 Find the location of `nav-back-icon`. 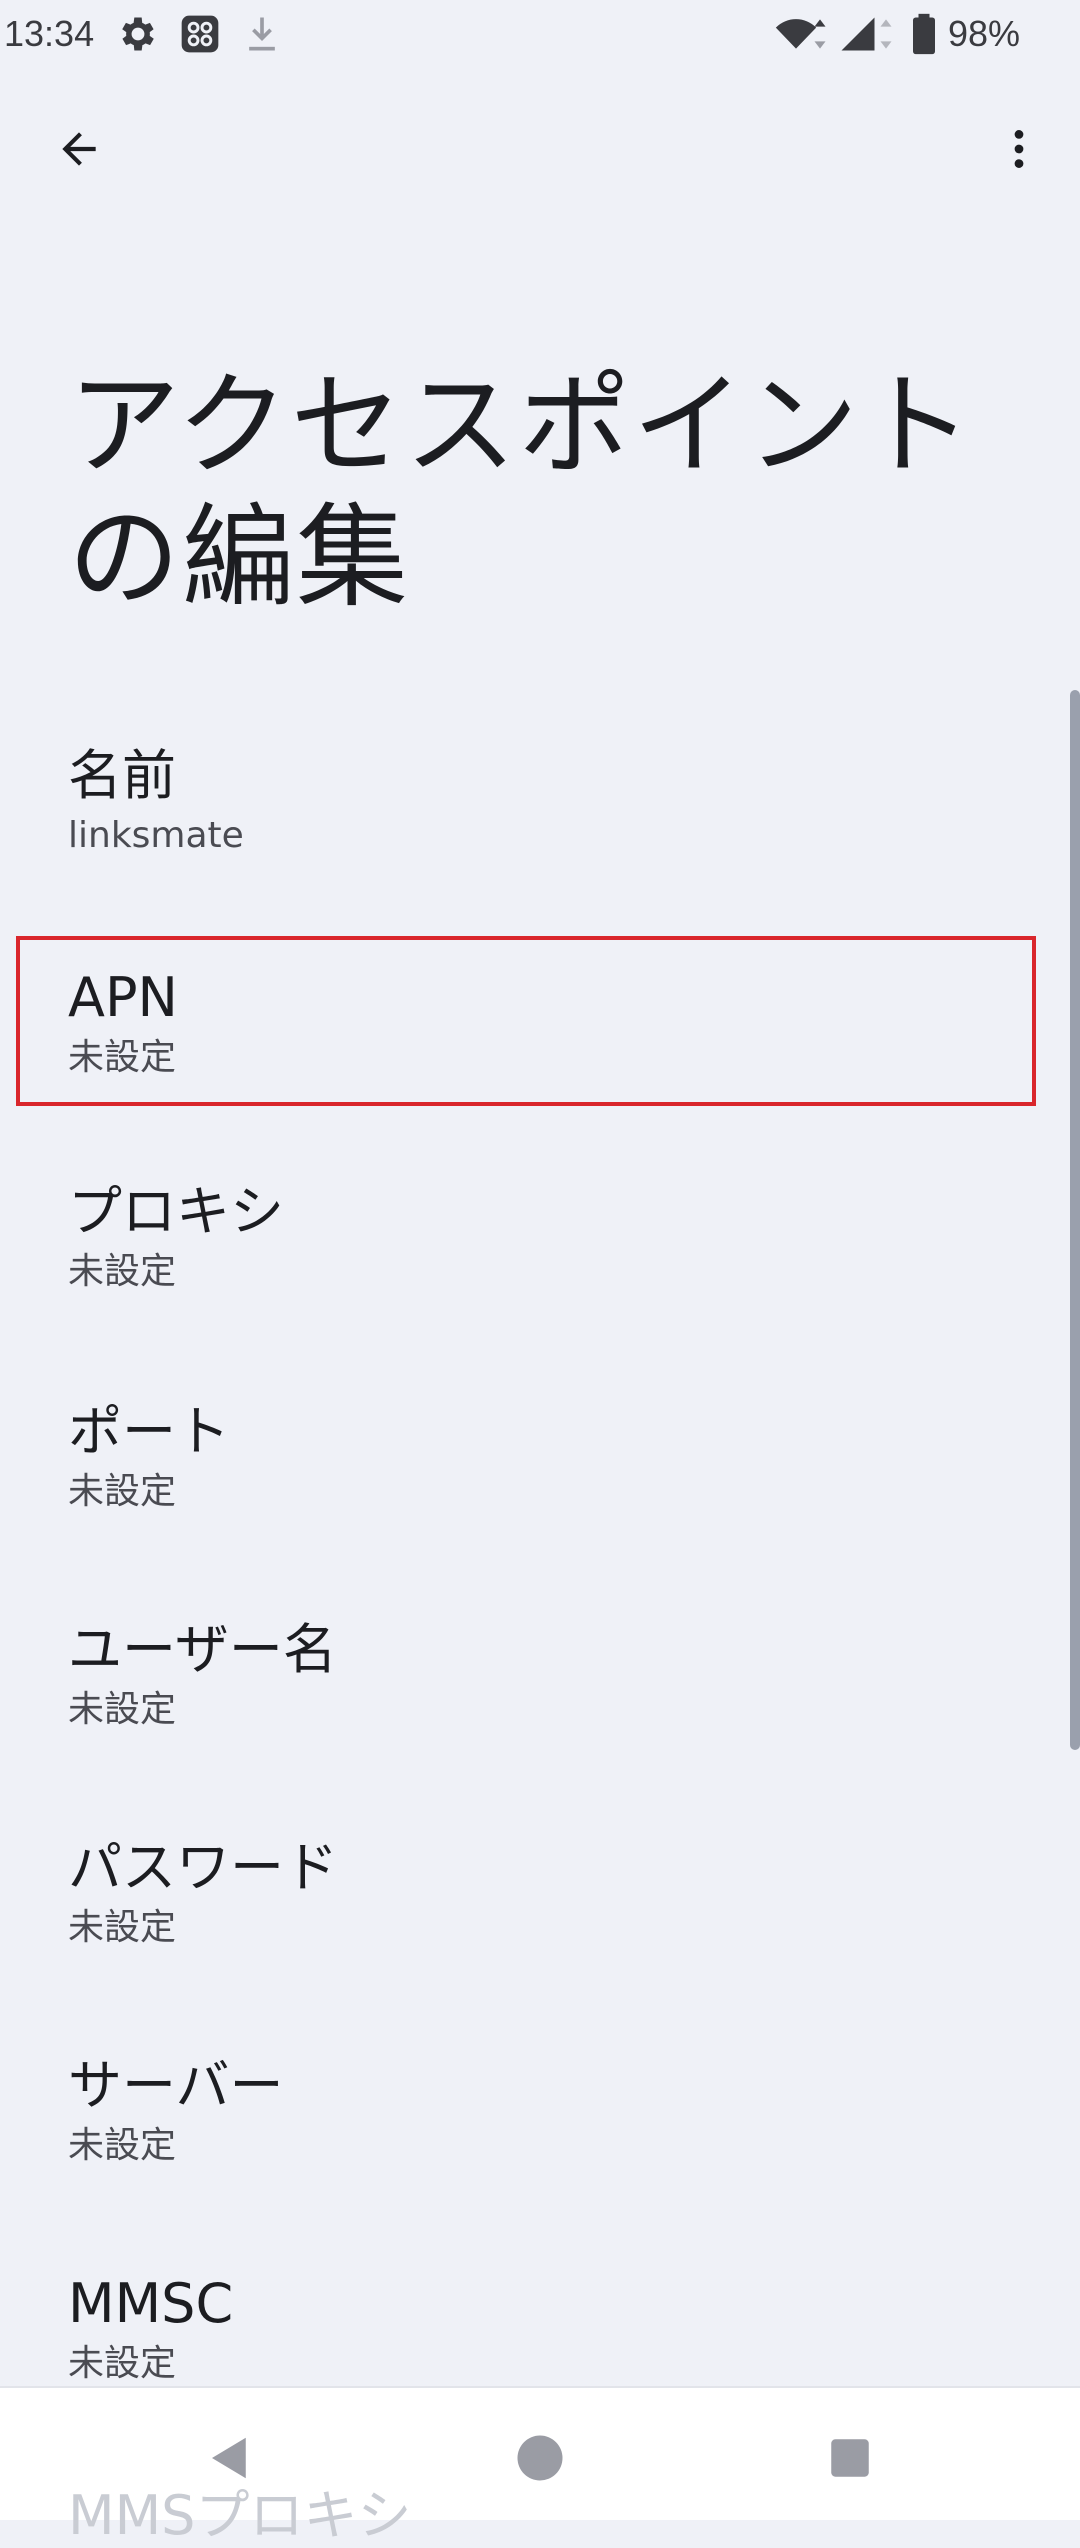

nav-back-icon is located at coordinates (229, 2458).